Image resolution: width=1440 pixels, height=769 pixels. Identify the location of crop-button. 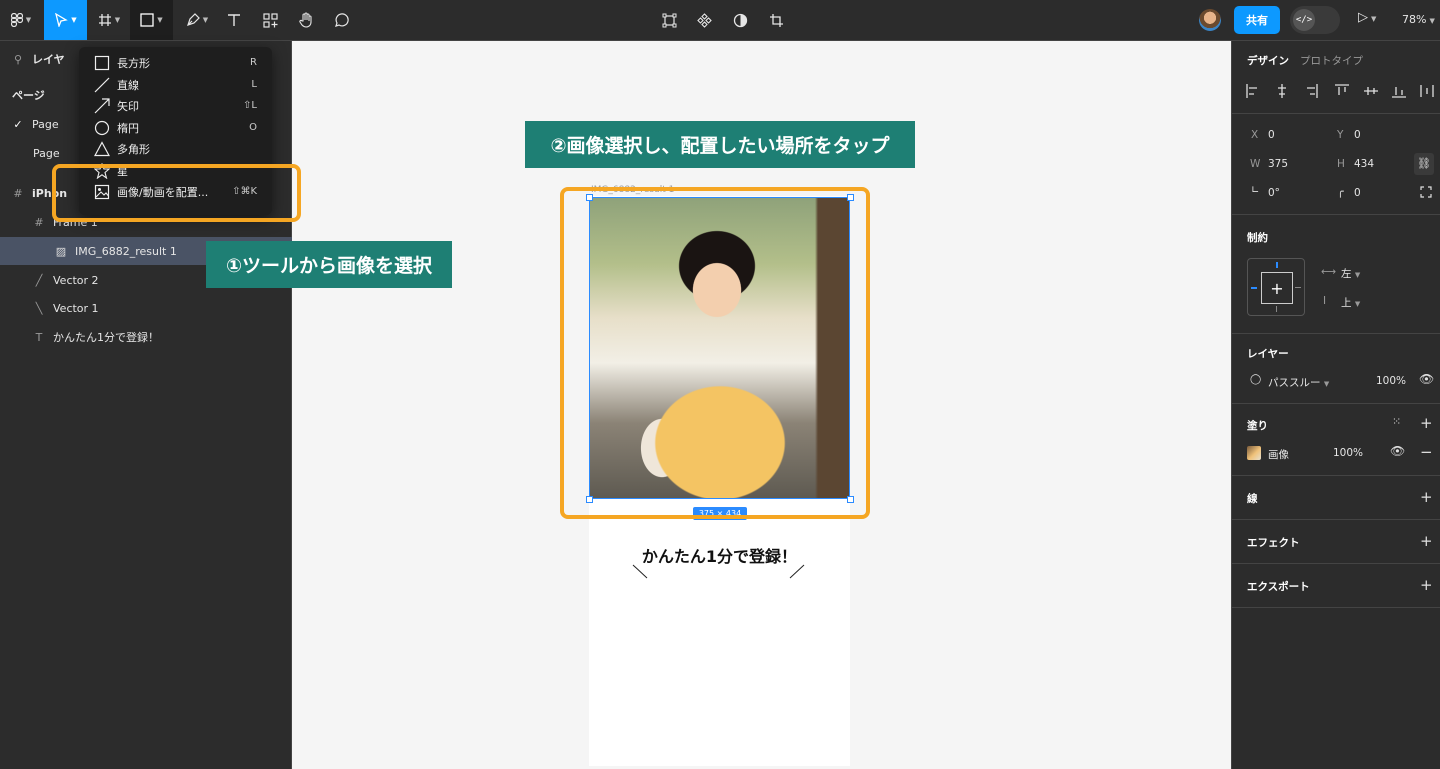
(776, 20).